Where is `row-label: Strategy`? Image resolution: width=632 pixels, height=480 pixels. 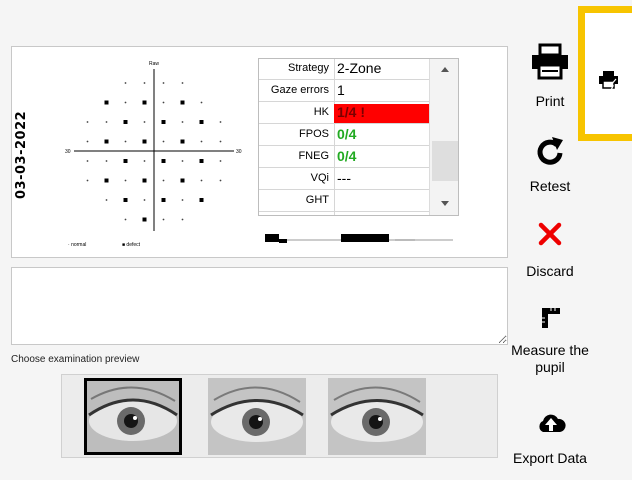 row-label: Strategy is located at coordinates (308, 68).